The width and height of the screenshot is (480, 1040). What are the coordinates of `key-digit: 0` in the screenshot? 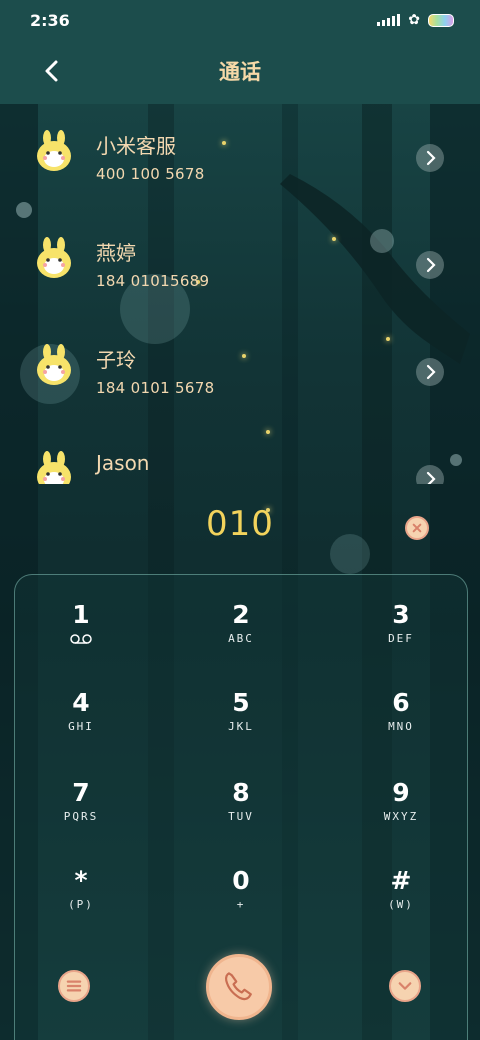 It's located at (241, 880).